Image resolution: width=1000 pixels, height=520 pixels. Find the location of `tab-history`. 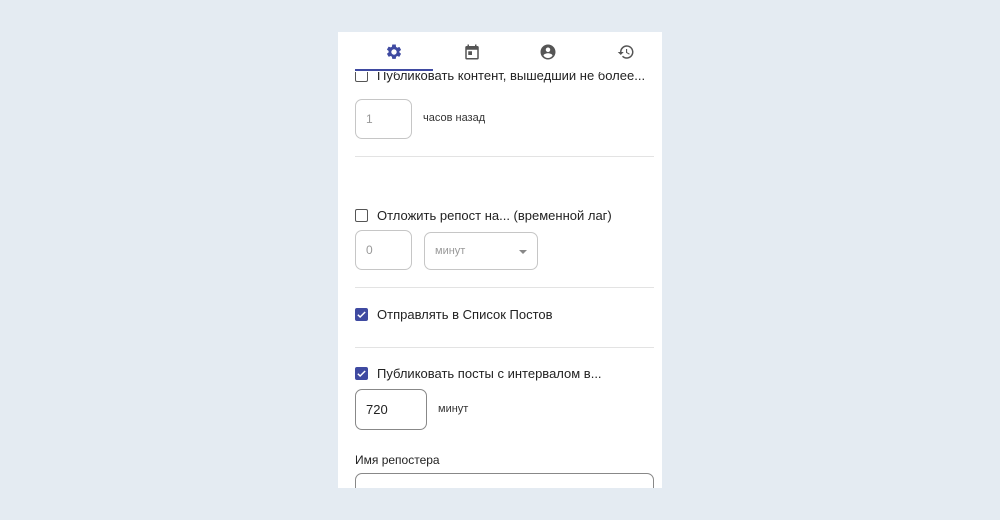

tab-history is located at coordinates (624, 52).